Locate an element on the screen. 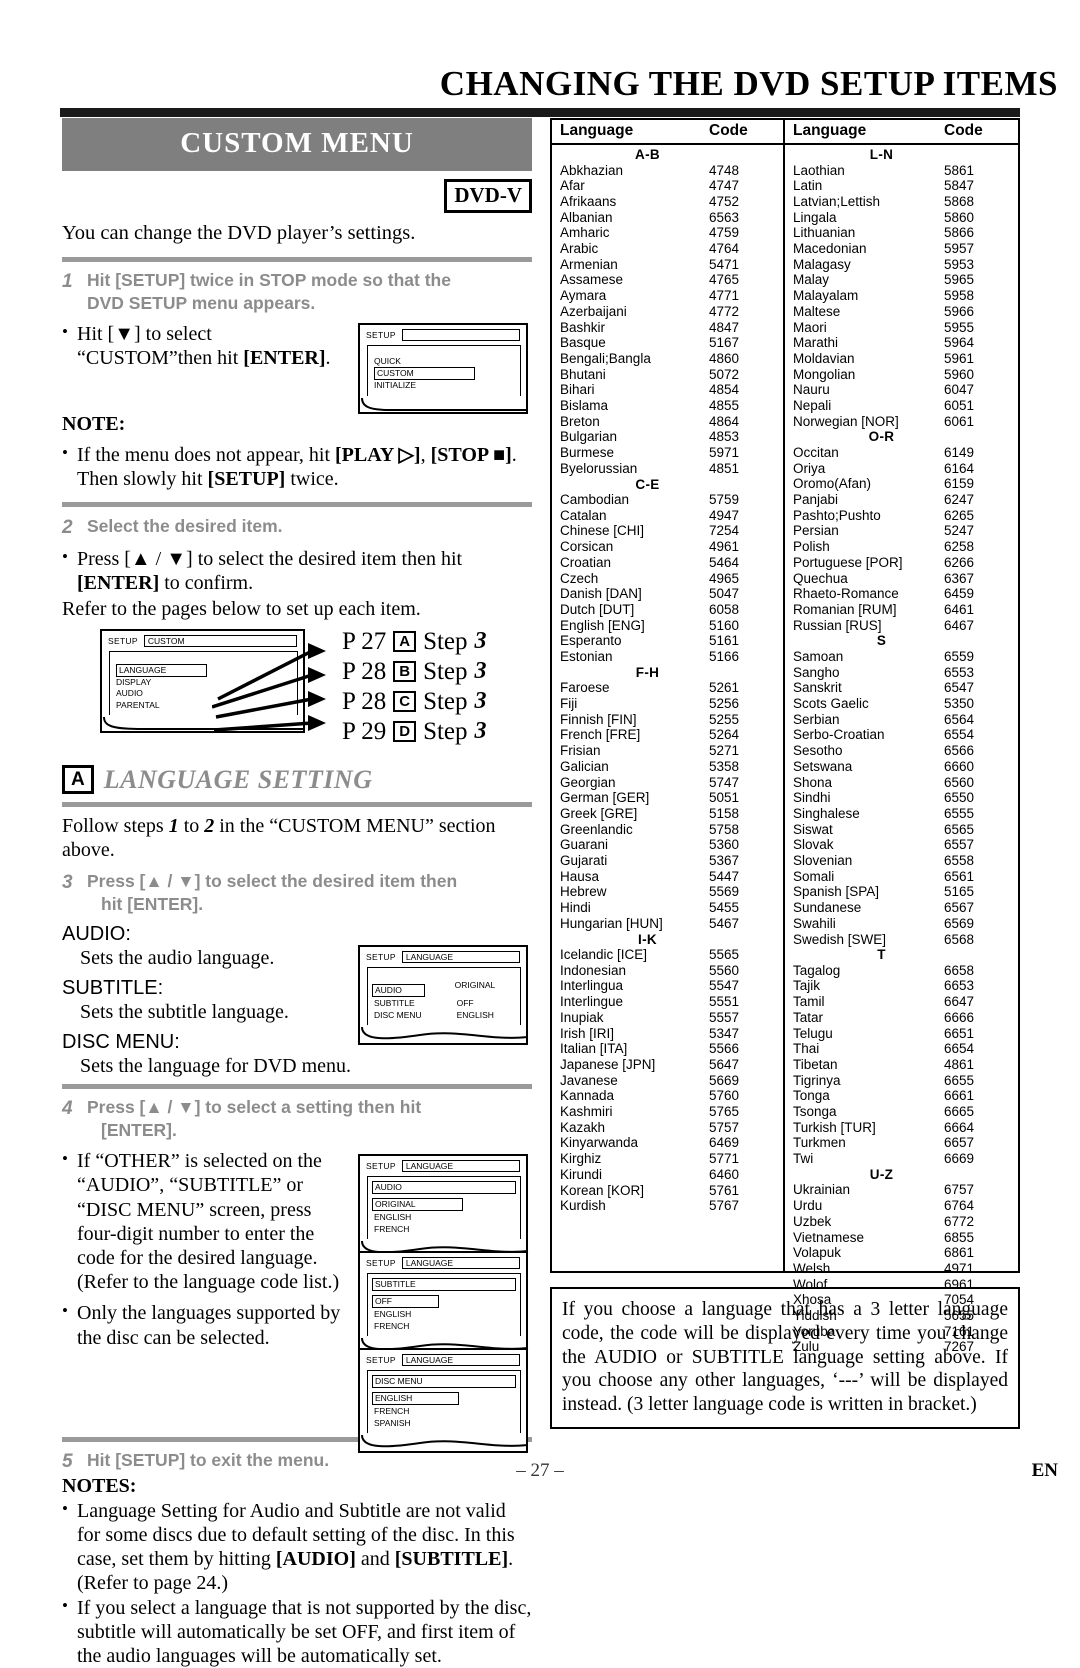 The image size is (1080, 1668). code-row-language: German [GER] is located at coordinates (605, 798).